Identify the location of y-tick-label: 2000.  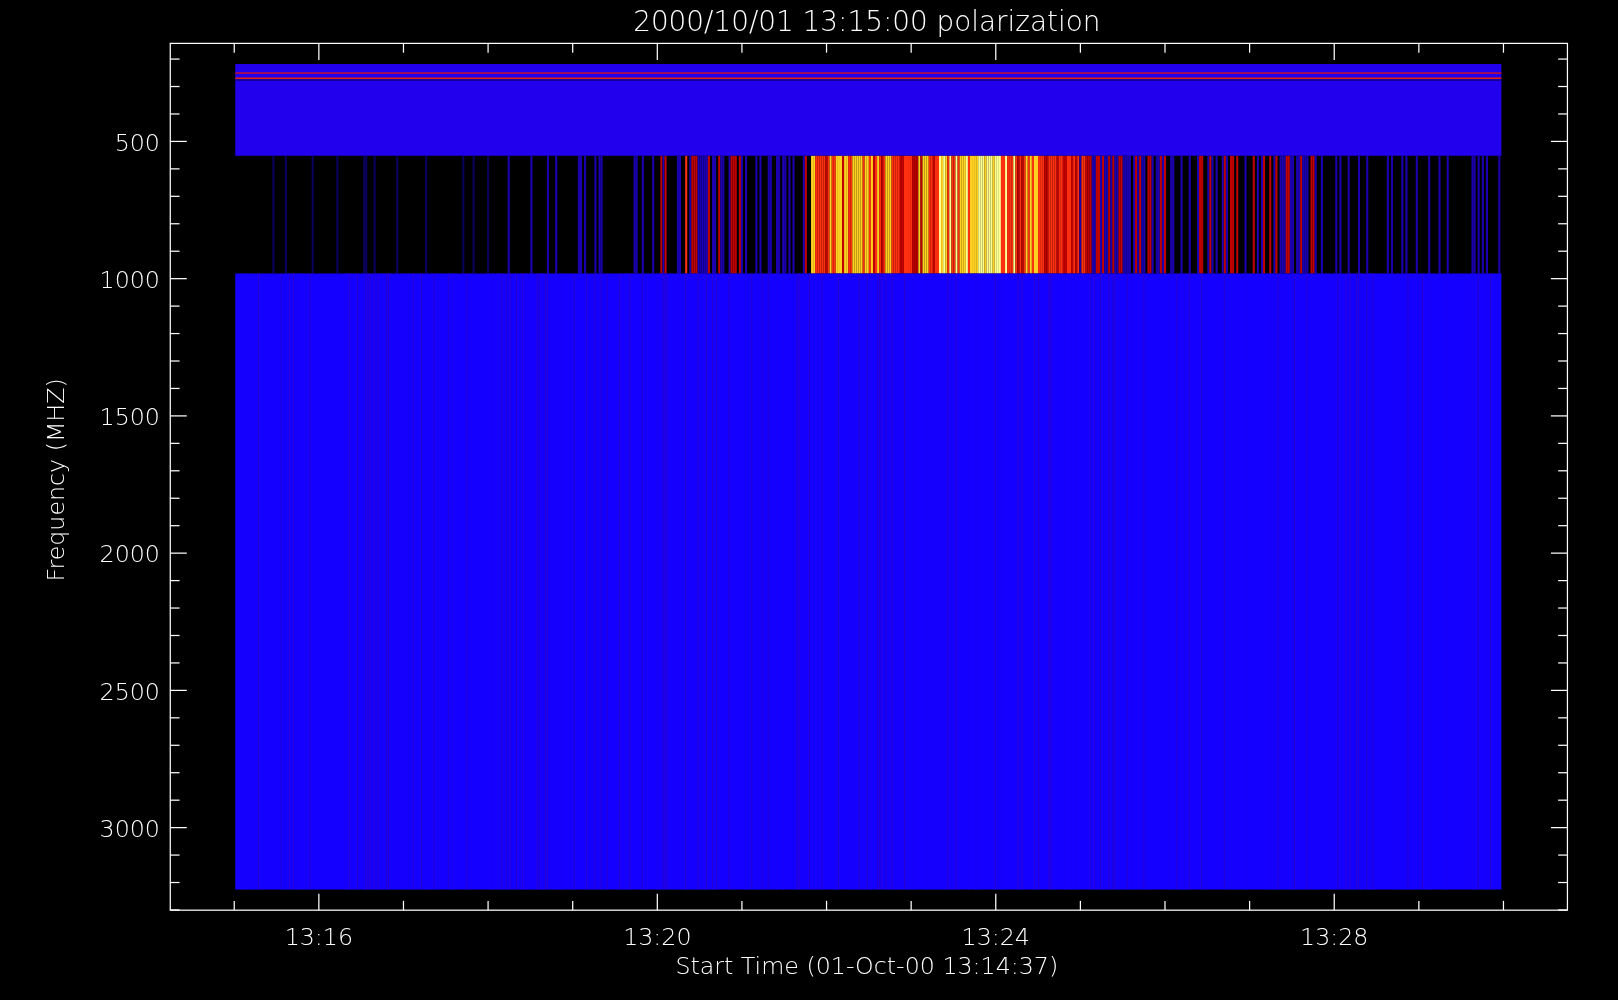
(129, 554).